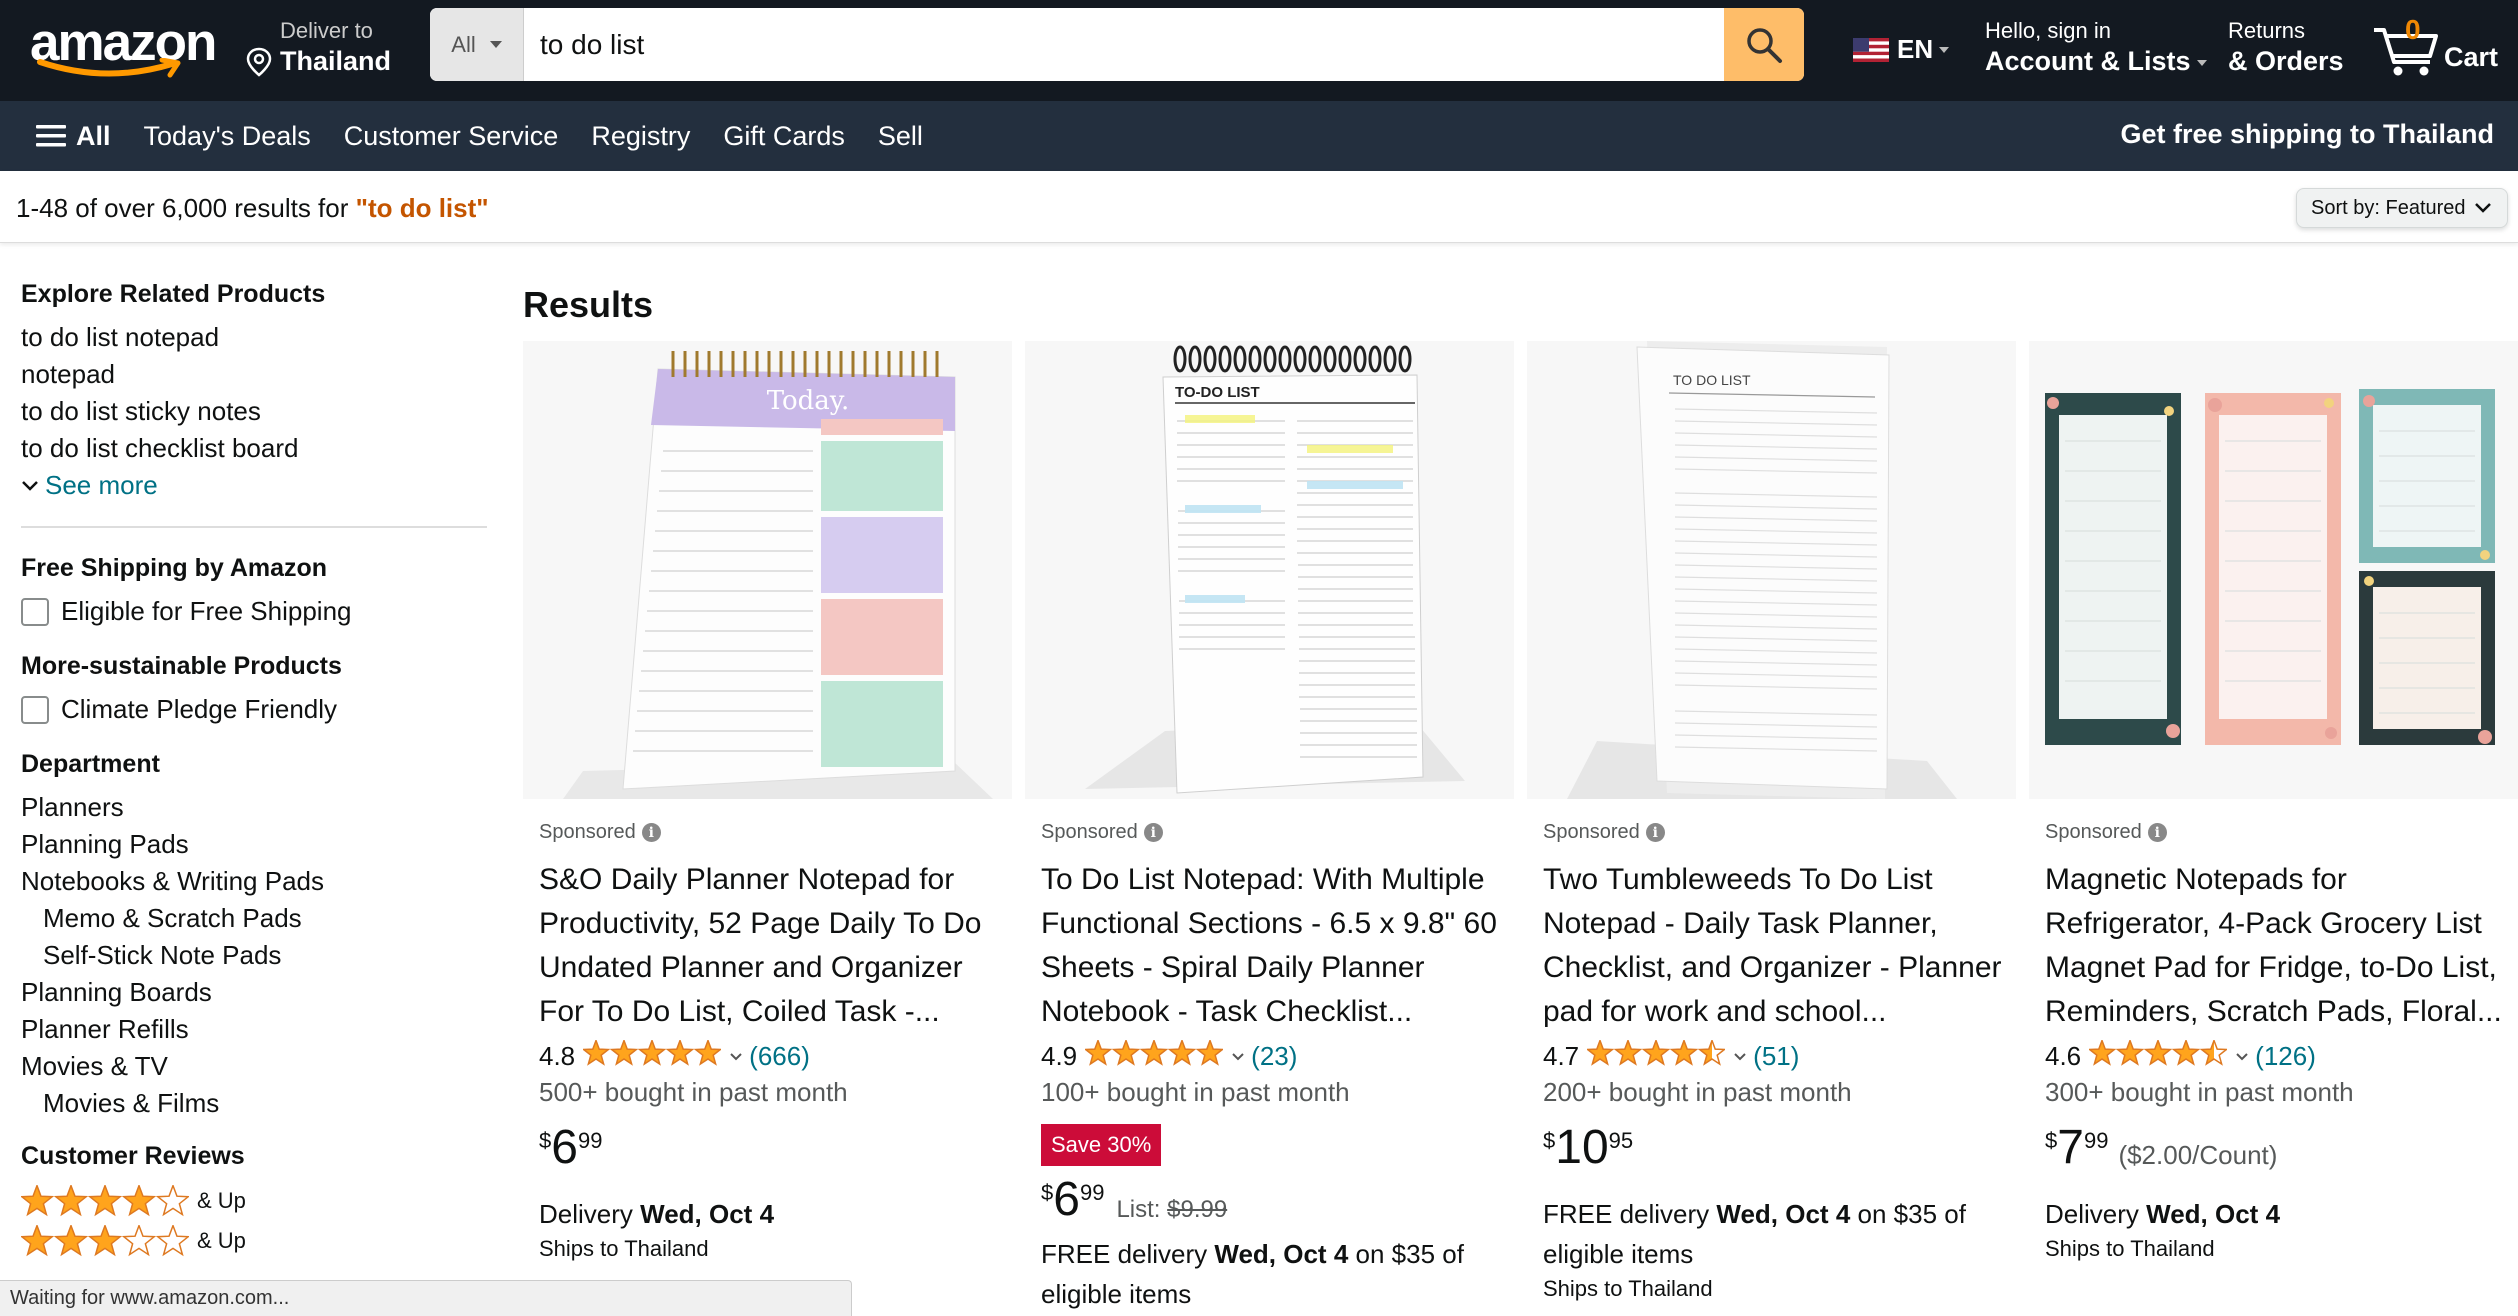  I want to click on related-link: notepad, so click(254, 374).